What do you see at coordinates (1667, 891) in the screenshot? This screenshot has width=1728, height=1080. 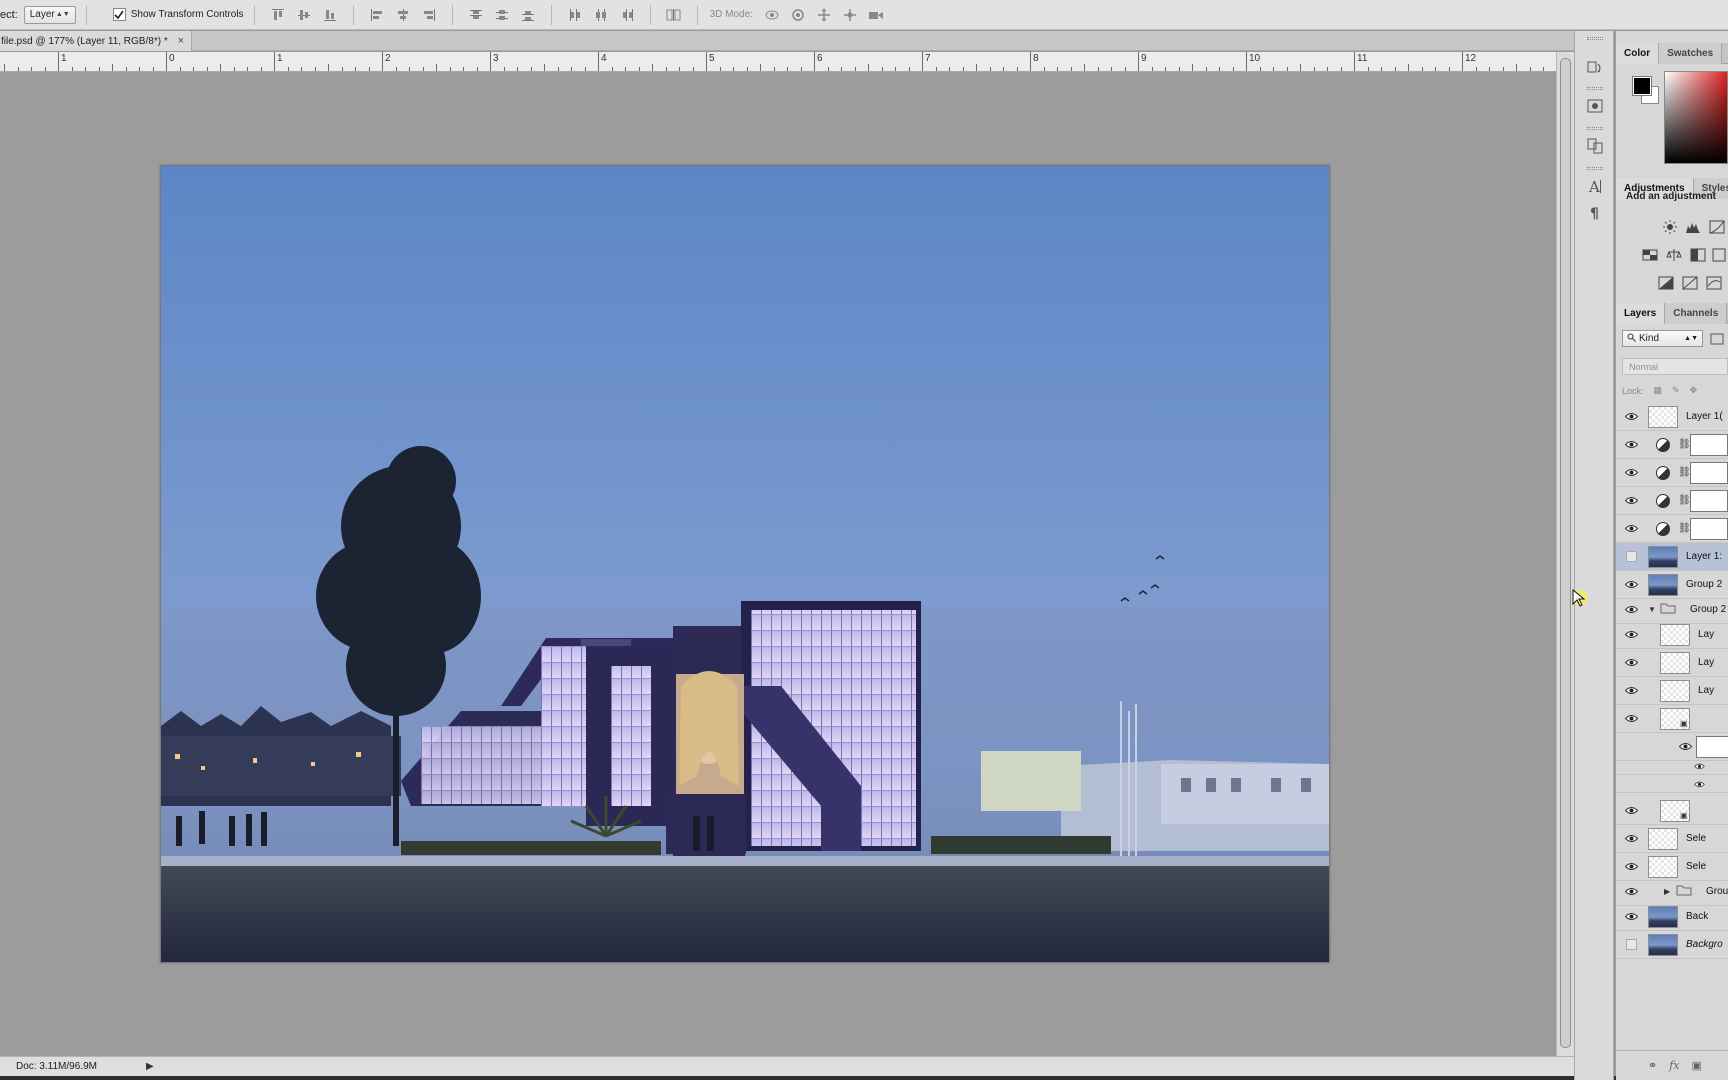 I see `chevron-right-icon: ▶` at bounding box center [1667, 891].